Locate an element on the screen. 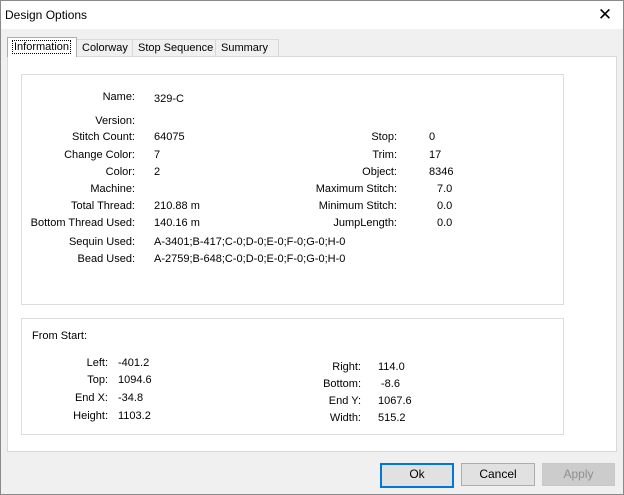 The height and width of the screenshot is (495, 624). apply-button: Apply is located at coordinates (578, 474).